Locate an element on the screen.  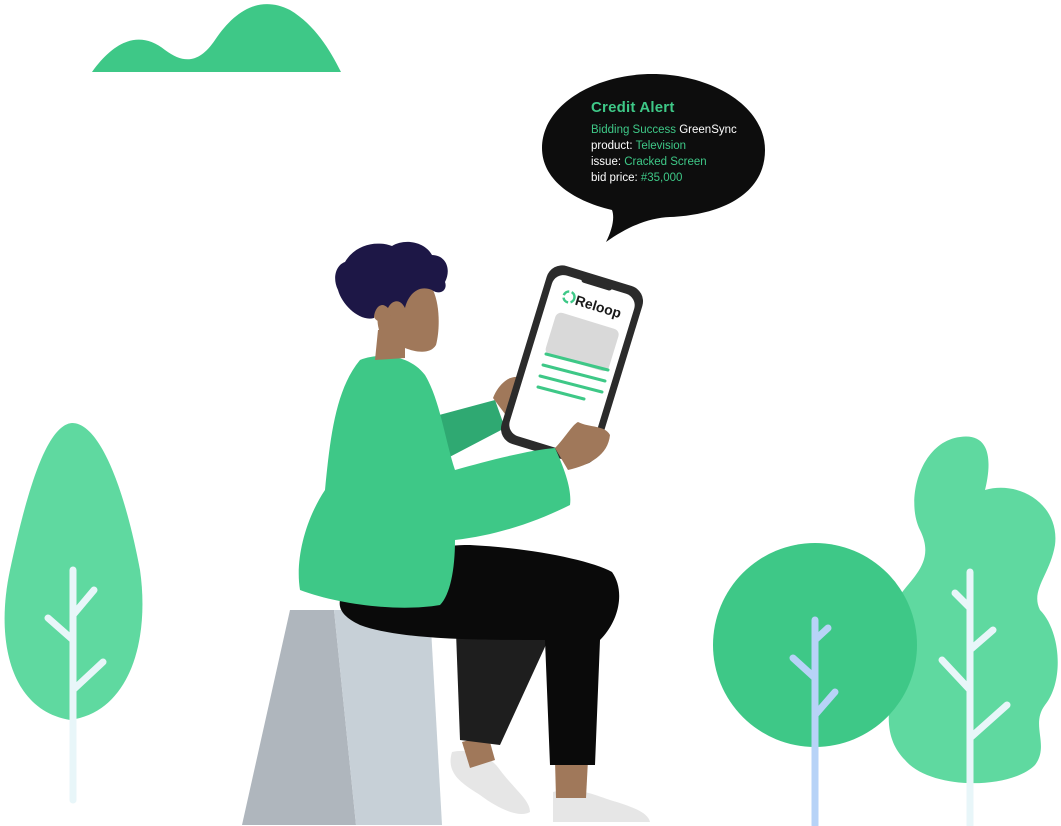
alert-line-bidding: Bidding Success GreenSync is located at coordinates (686, 130).